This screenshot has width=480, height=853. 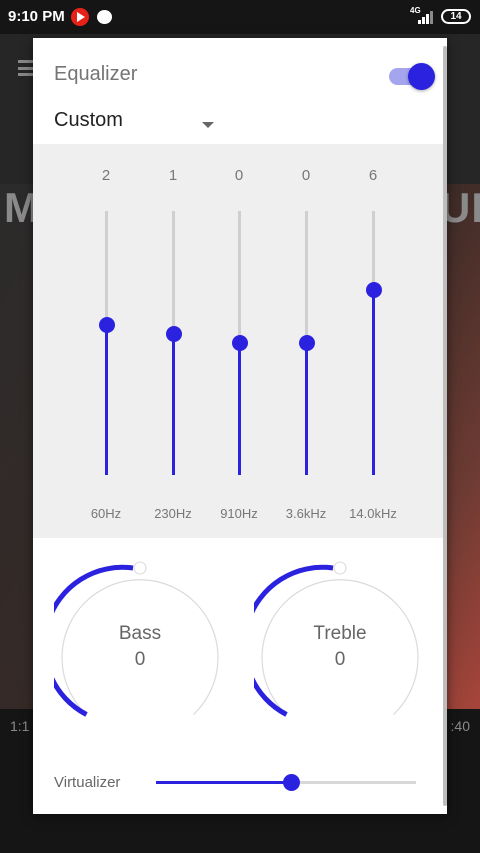 What do you see at coordinates (456, 16) in the screenshot?
I see `battery-icon: 14` at bounding box center [456, 16].